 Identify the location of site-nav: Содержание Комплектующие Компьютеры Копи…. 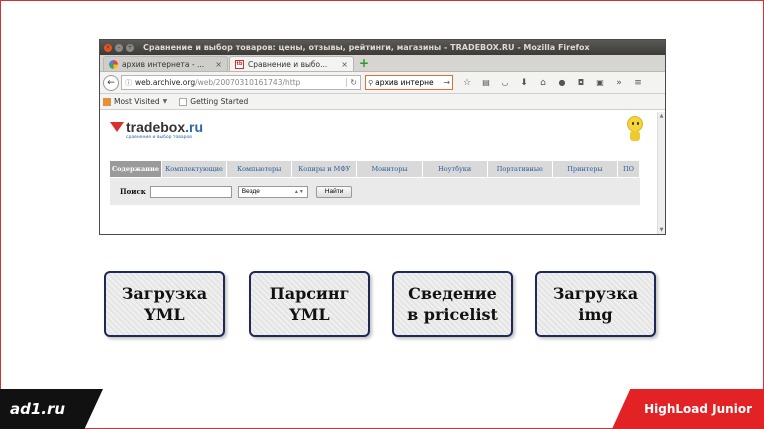
(375, 169).